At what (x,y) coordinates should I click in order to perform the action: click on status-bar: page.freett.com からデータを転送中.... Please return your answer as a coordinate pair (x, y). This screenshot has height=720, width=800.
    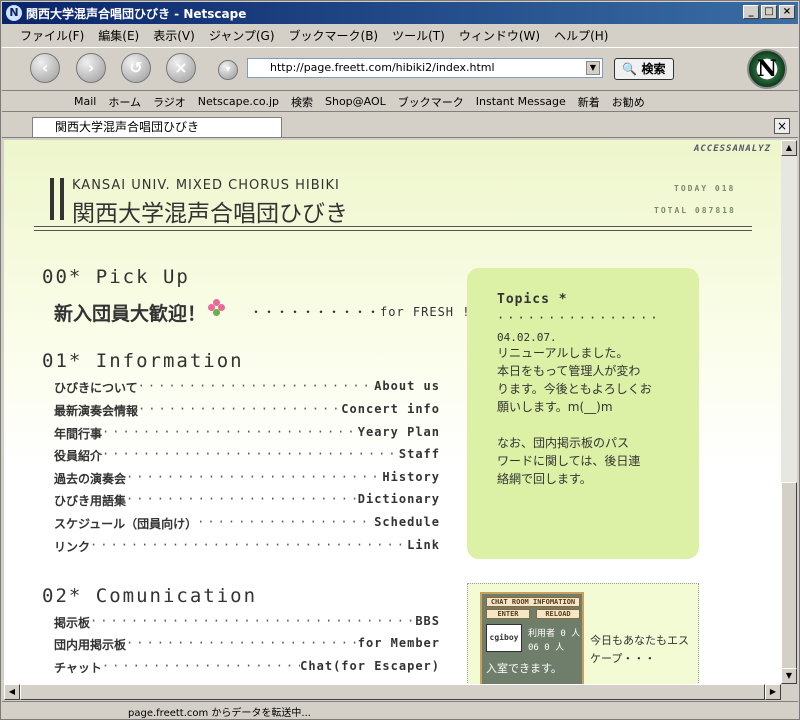
    Looking at the image, I should click on (400, 710).